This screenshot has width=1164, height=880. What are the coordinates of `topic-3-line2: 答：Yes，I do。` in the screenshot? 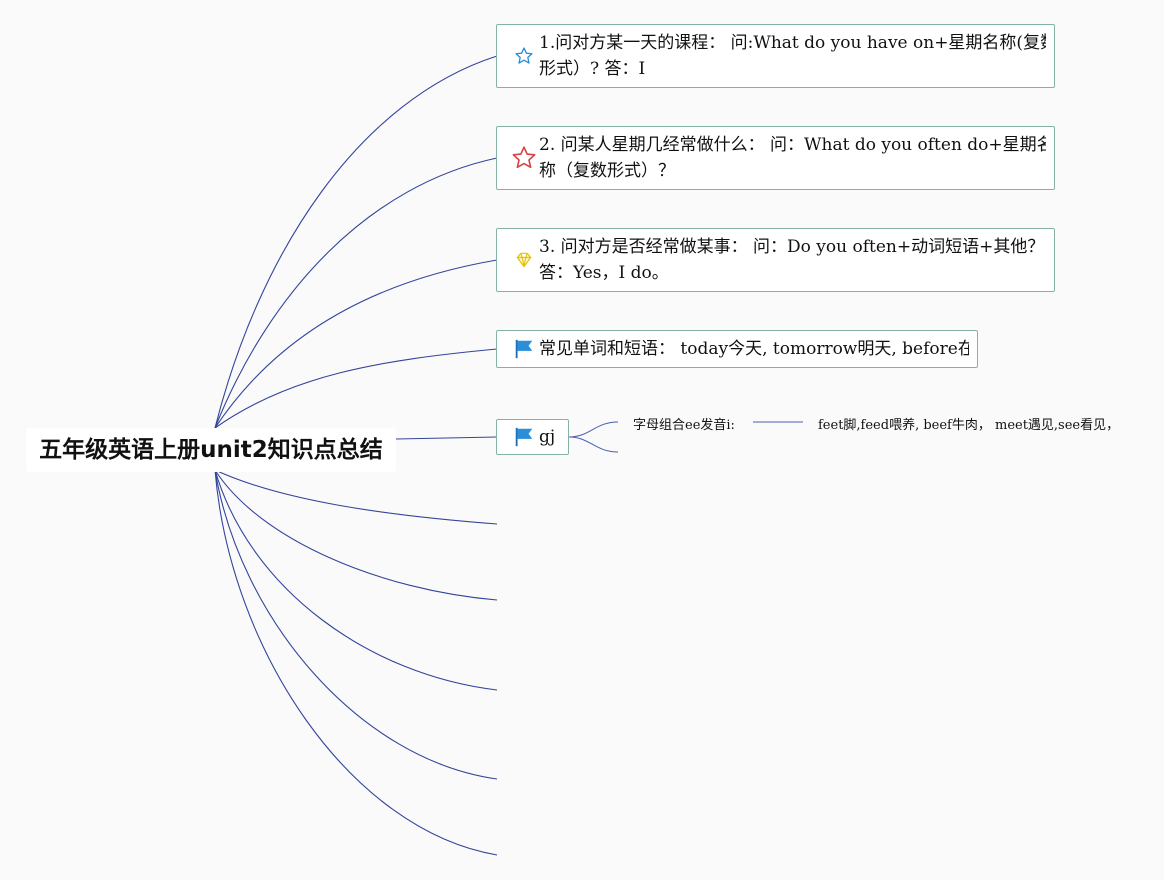 It's located at (604, 273).